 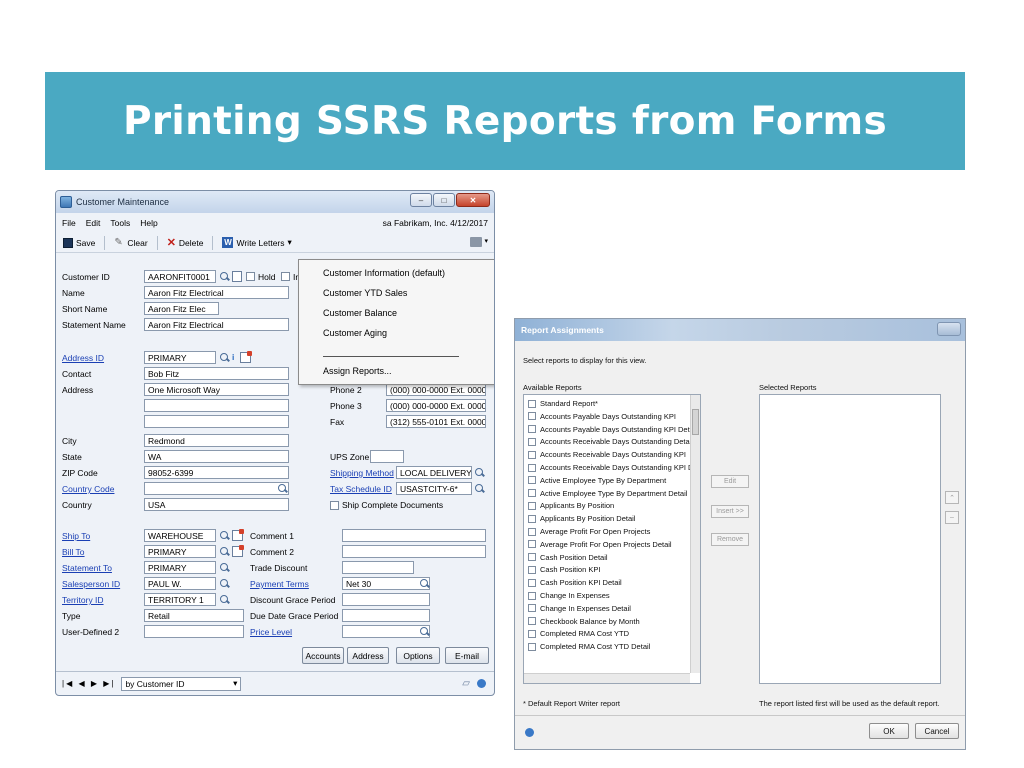 I want to click on insert-button: Insert >>, so click(x=730, y=511).